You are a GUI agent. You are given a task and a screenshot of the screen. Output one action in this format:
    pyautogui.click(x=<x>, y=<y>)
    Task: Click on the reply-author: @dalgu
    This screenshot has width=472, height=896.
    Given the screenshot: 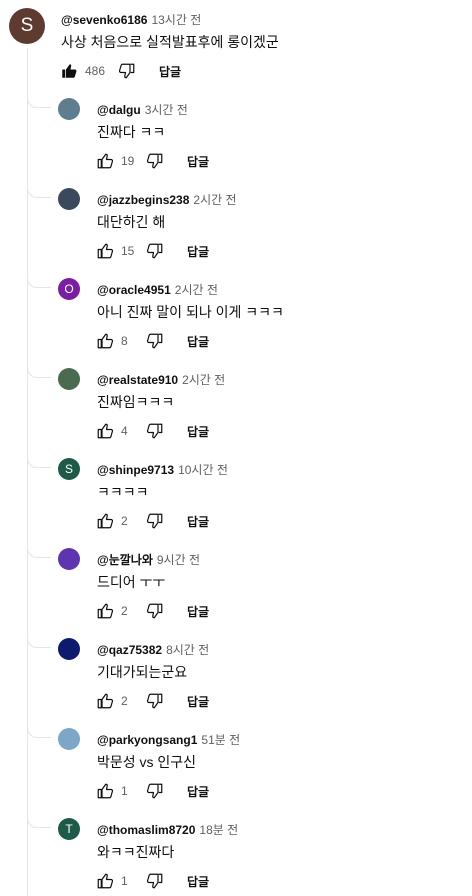 What is the action you would take?
    pyautogui.click(x=119, y=110)
    